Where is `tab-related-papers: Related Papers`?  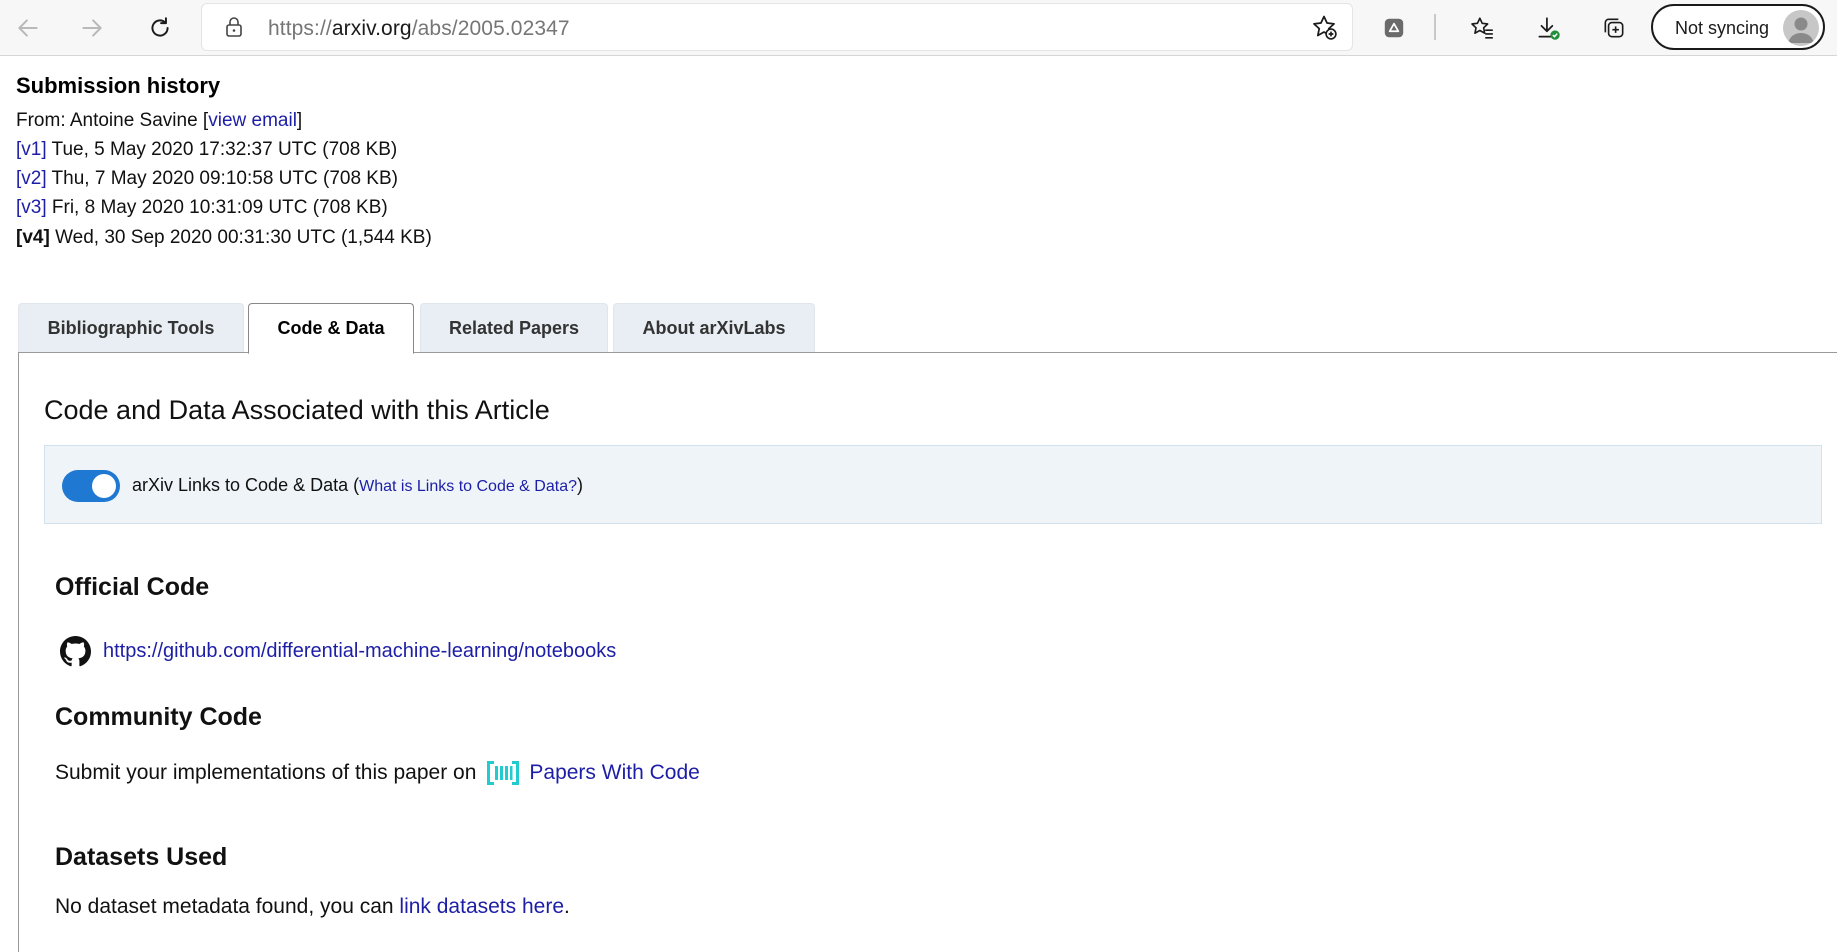
tab-related-papers: Related Papers is located at coordinates (514, 328).